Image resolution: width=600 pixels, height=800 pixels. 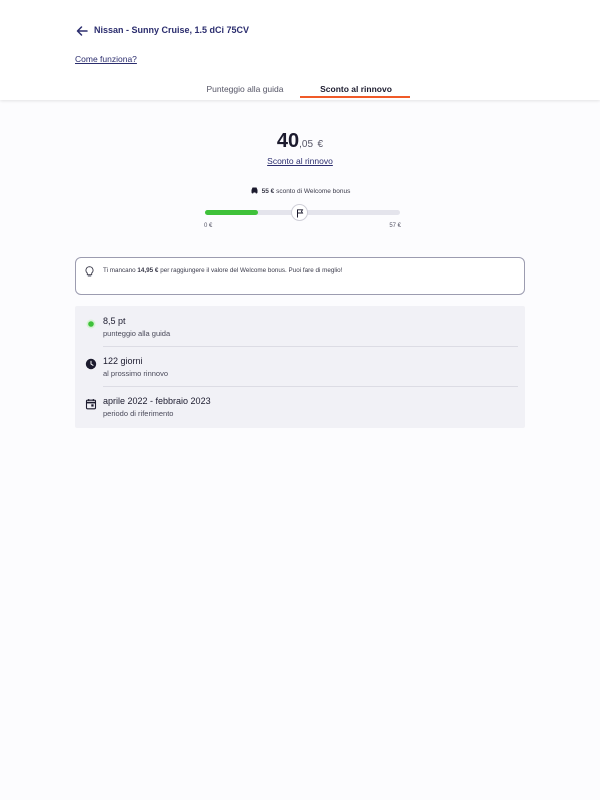 What do you see at coordinates (395, 226) in the screenshot?
I see `progress-max-label: 57 €` at bounding box center [395, 226].